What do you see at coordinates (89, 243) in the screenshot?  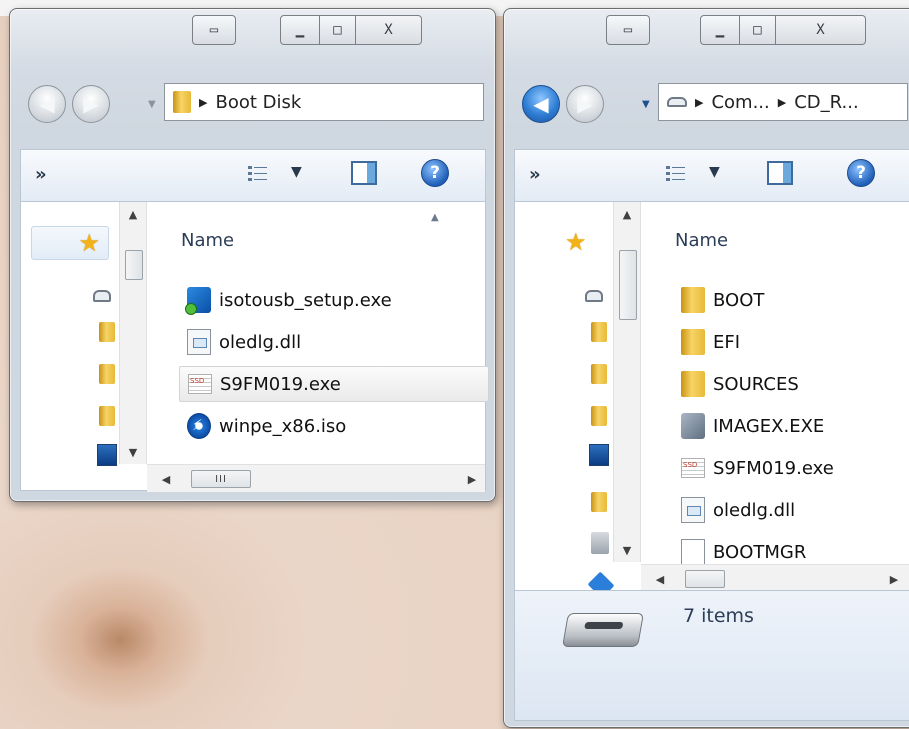 I see `star-icon: ★` at bounding box center [89, 243].